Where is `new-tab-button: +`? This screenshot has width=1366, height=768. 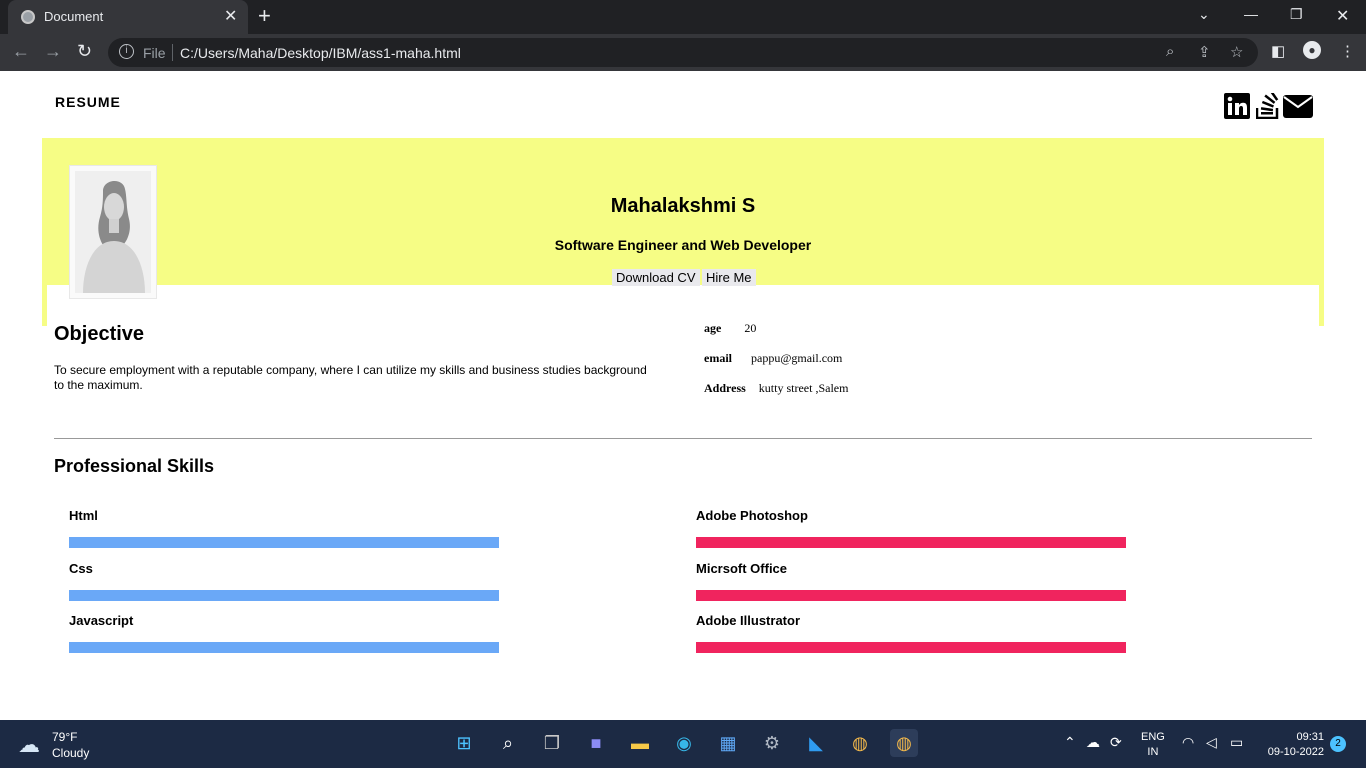 new-tab-button: + is located at coordinates (264, 16).